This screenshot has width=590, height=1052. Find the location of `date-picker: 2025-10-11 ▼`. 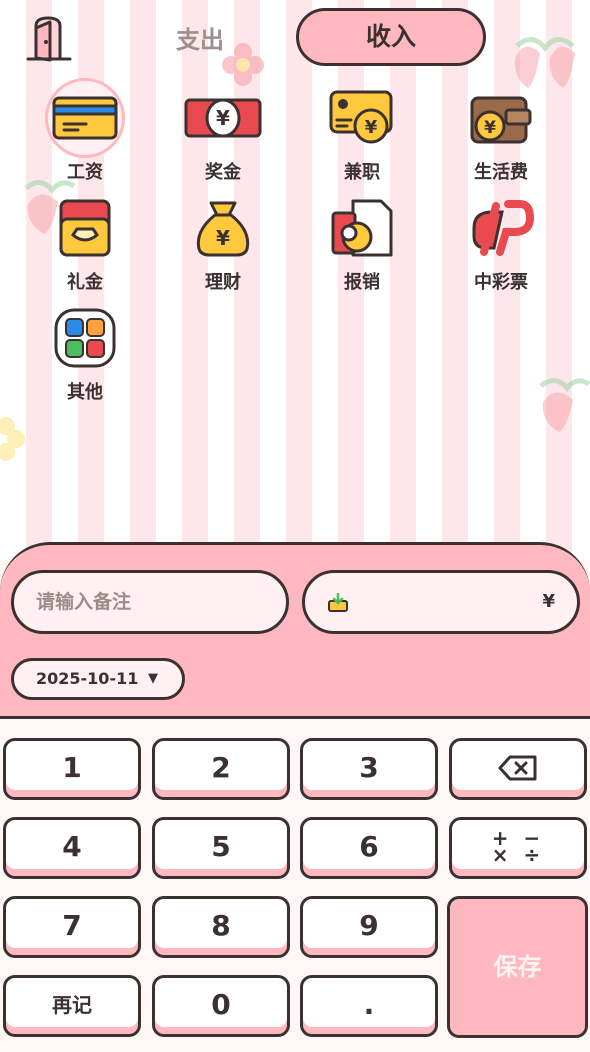

date-picker: 2025-10-11 ▼ is located at coordinates (98, 679).